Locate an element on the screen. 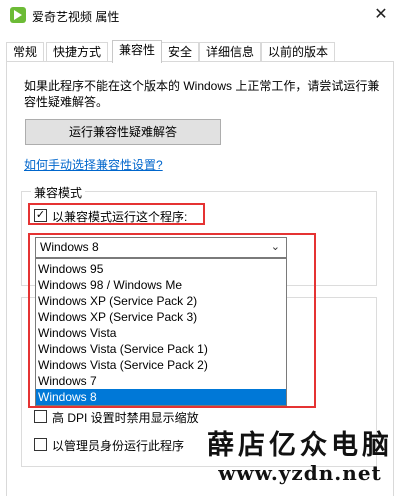 Image resolution: width=400 pixels, height=496 pixels. tab-strip: 常规 快捷方式 兼容性 安全 详细信息 以前的版本 is located at coordinates (201, 51).